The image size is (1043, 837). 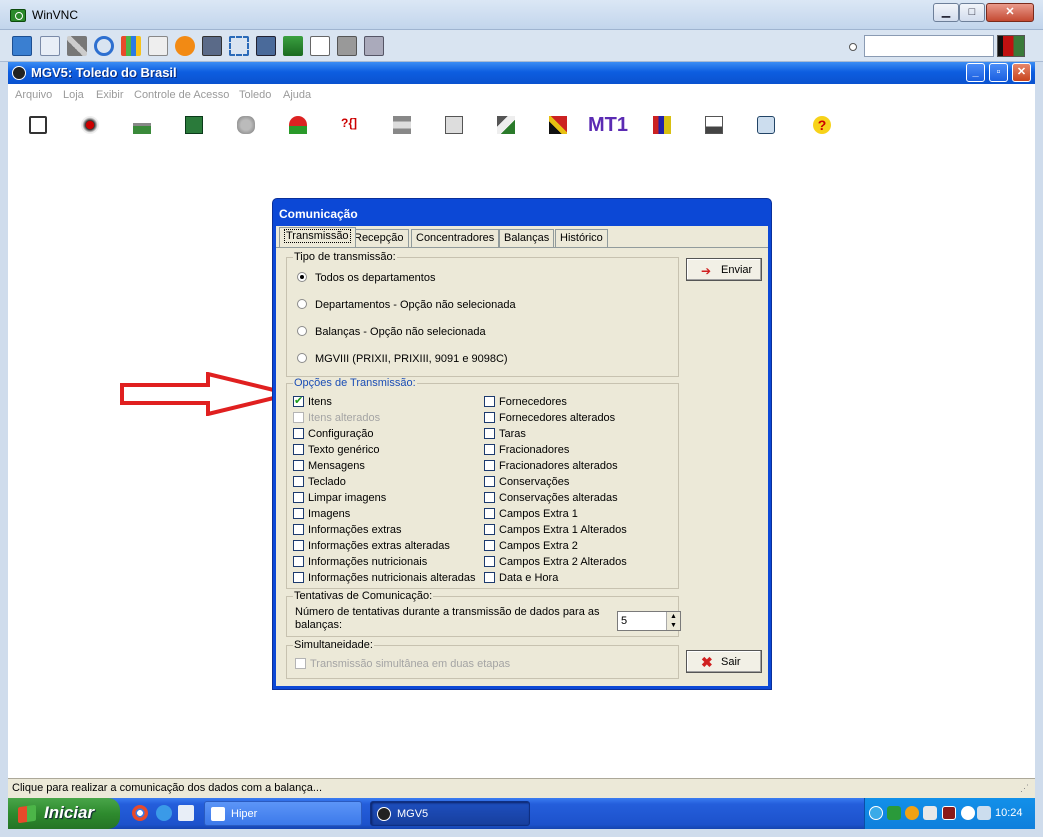 I want to click on tab-balancas: Balanças, so click(x=527, y=238).